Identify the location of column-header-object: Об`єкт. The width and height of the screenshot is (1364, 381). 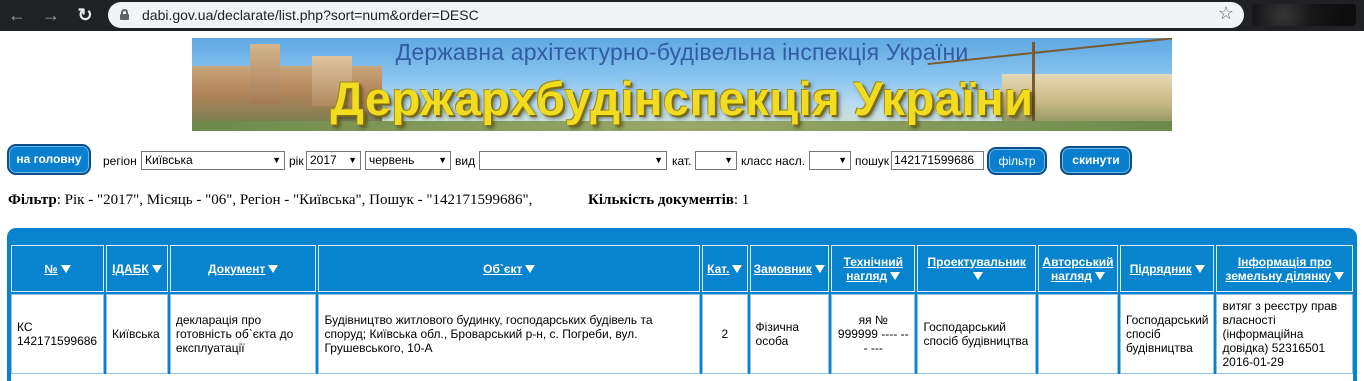
(509, 268).